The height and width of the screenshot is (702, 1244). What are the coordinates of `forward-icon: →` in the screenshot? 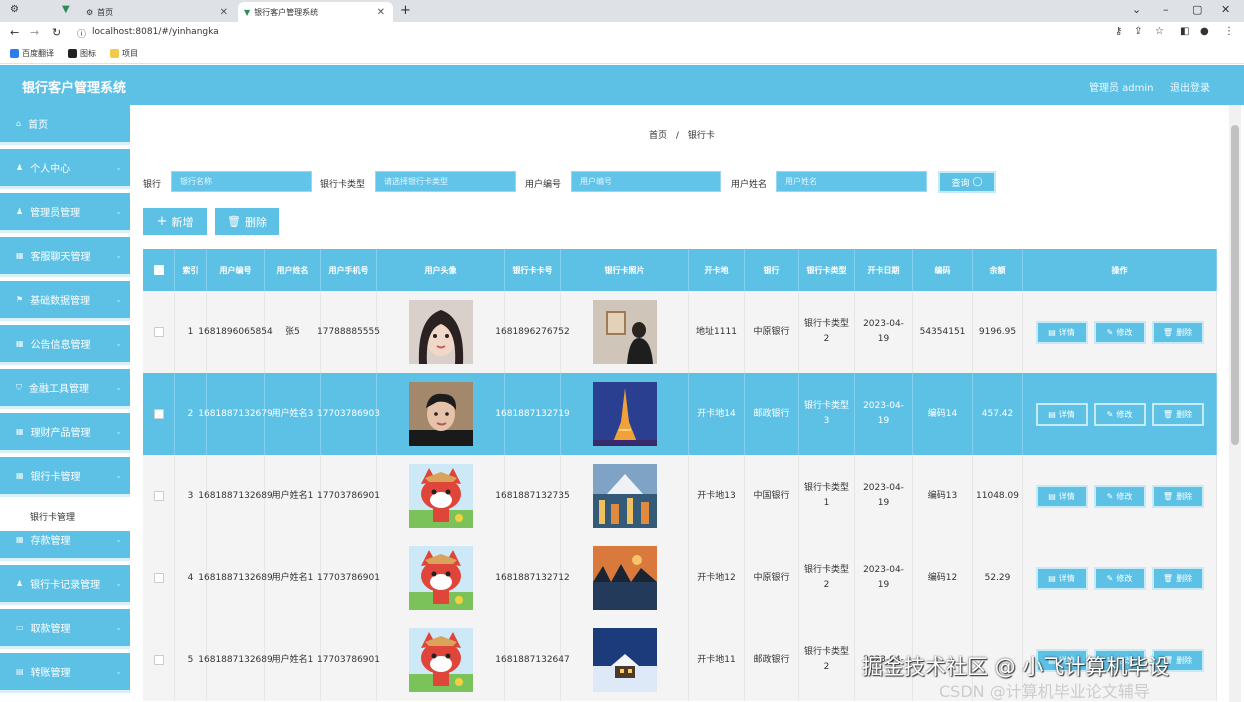 It's located at (34, 32).